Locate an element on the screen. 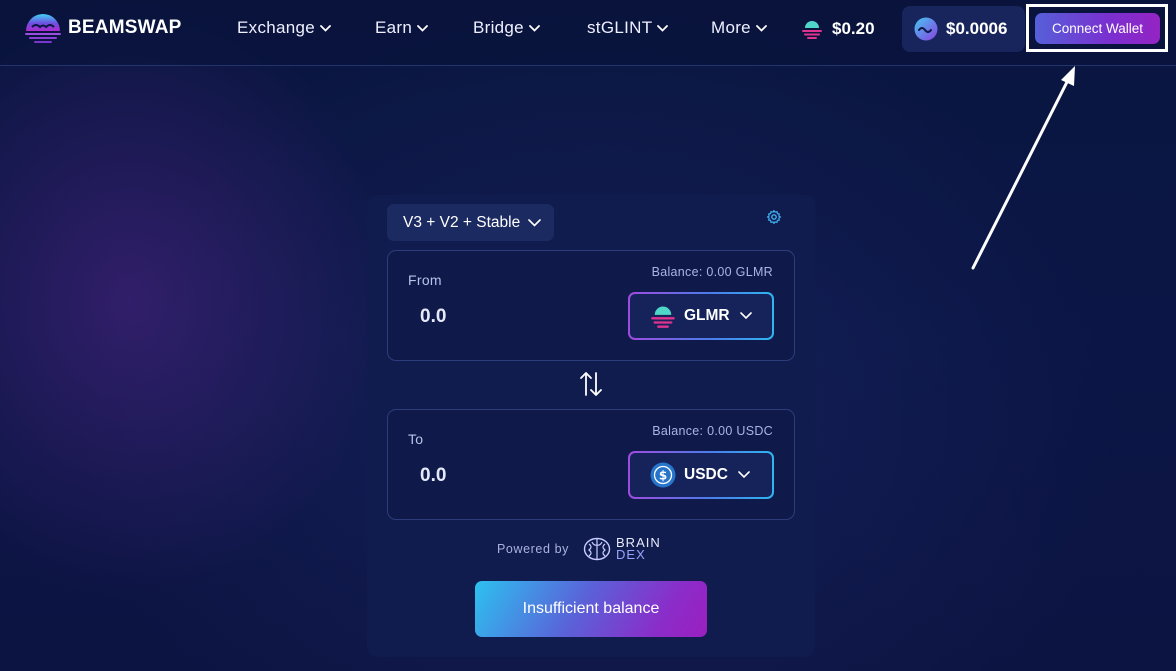 The width and height of the screenshot is (1176, 671). from-token-selector: GLMR is located at coordinates (701, 316).